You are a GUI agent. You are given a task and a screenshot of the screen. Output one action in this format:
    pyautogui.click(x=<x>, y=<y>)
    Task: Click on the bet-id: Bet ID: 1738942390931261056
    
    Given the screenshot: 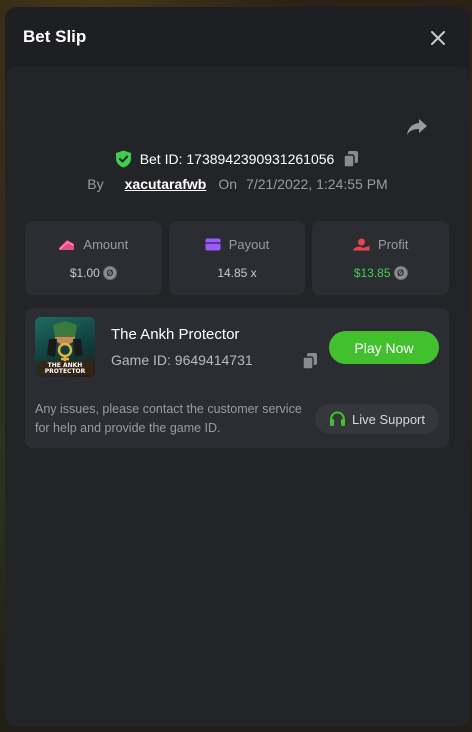 What is the action you would take?
    pyautogui.click(x=237, y=159)
    